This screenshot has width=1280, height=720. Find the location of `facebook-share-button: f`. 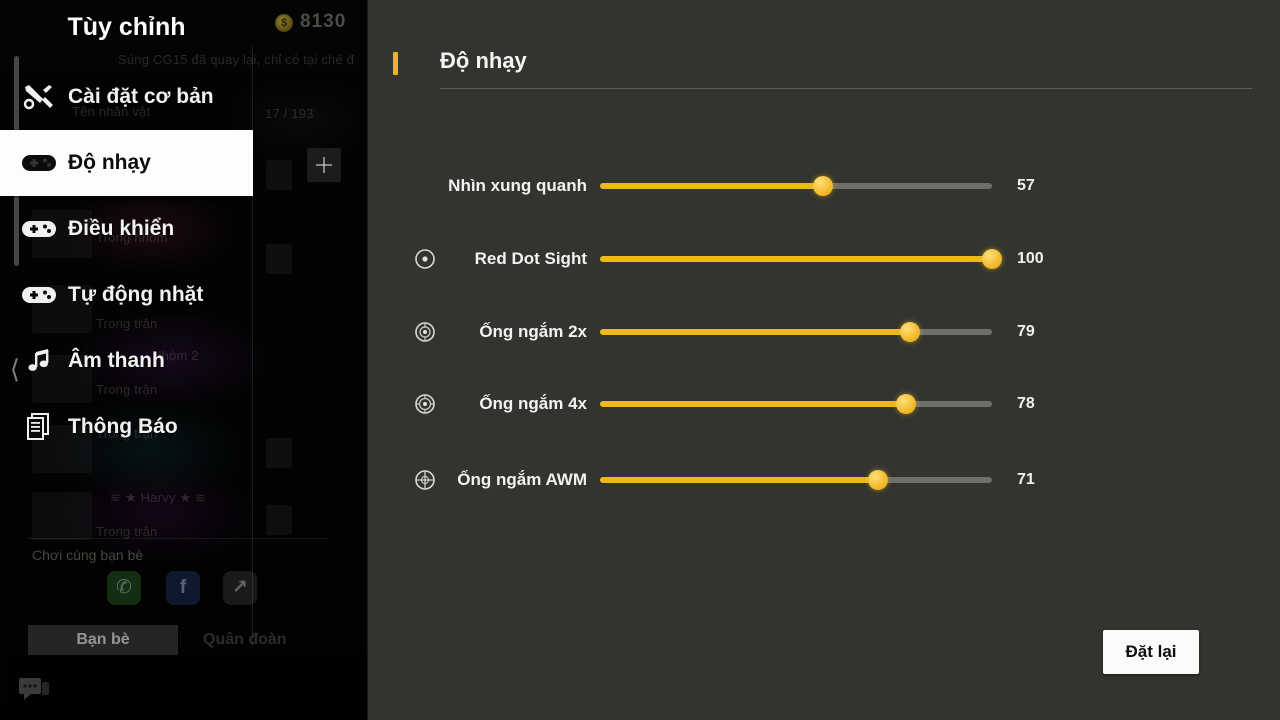

facebook-share-button: f is located at coordinates (183, 588).